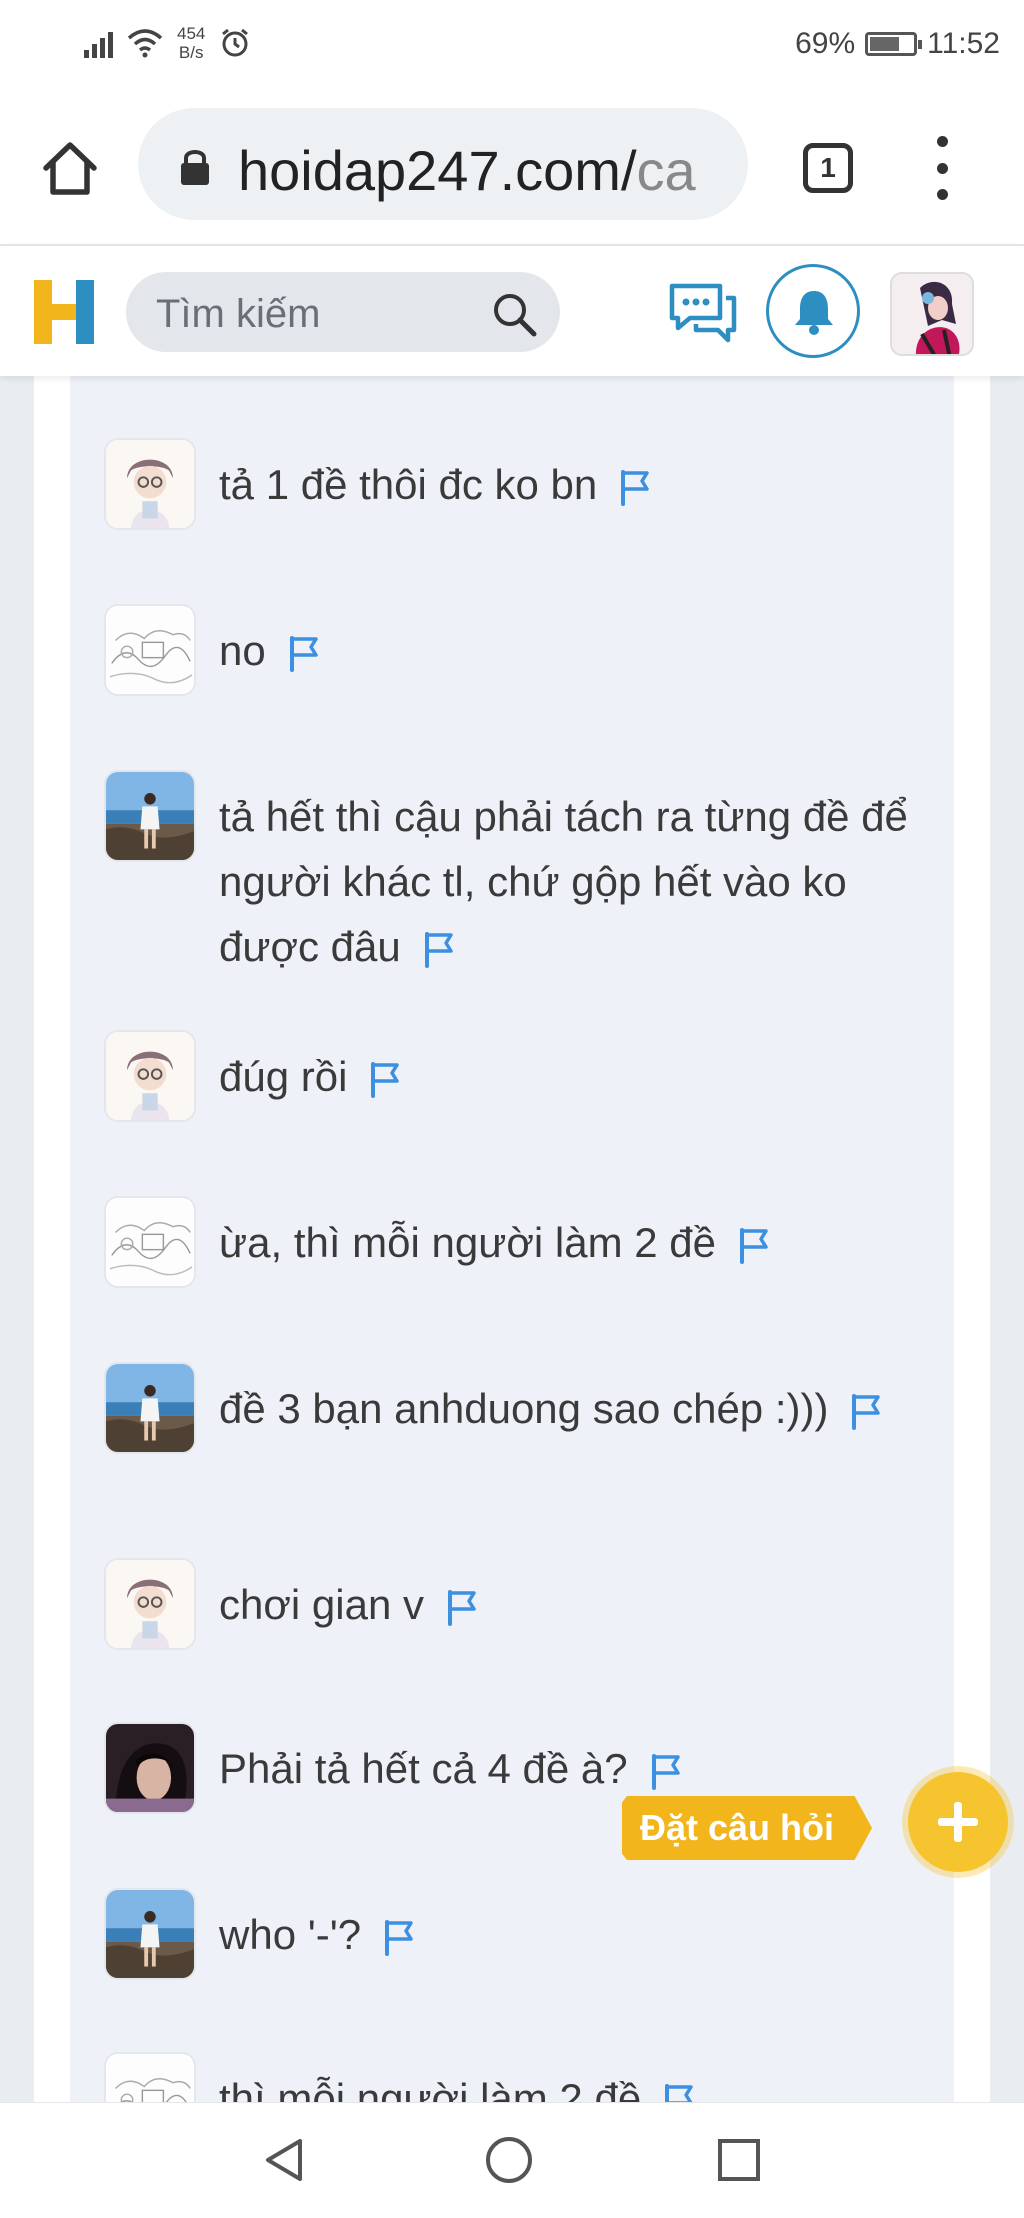 This screenshot has width=1024, height=2218. I want to click on comment-body: đúg rồi, so click(283, 1076).